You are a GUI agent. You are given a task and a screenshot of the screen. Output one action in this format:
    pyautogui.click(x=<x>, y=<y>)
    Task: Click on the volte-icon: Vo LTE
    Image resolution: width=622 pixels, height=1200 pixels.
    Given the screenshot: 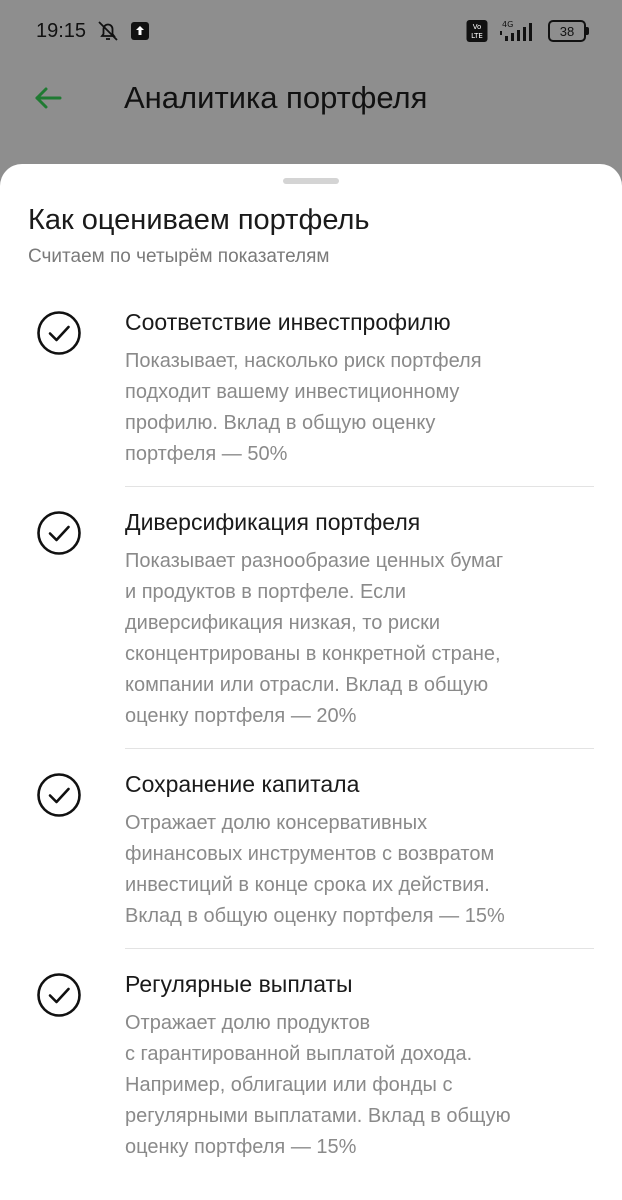 What is the action you would take?
    pyautogui.click(x=477, y=31)
    